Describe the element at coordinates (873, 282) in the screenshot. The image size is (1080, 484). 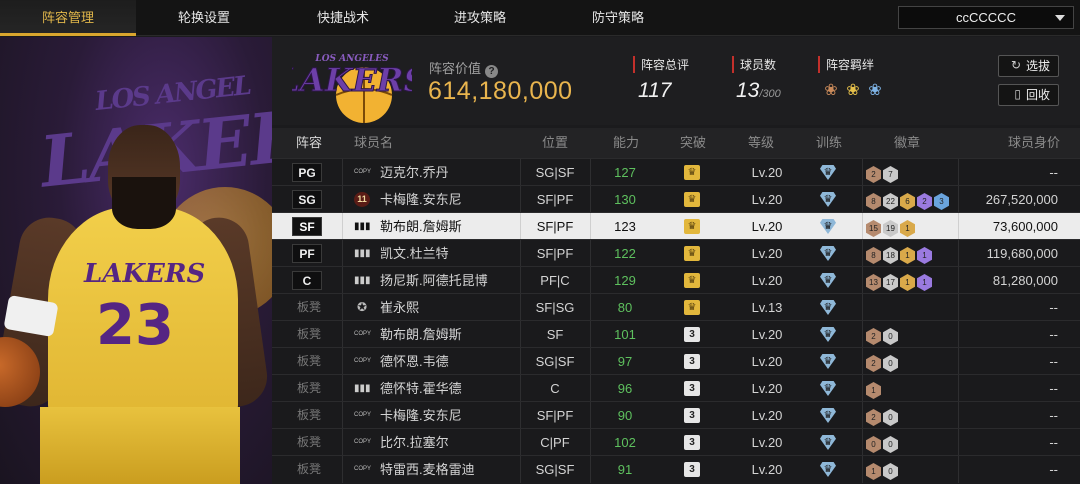
I see `badge-hex-icon: 13` at that location.